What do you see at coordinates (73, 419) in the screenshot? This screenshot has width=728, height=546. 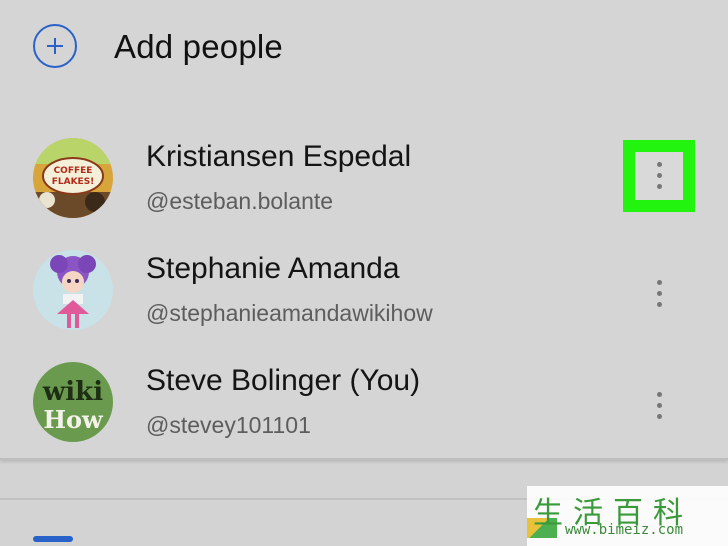 I see `avatar-text-how: How` at bounding box center [73, 419].